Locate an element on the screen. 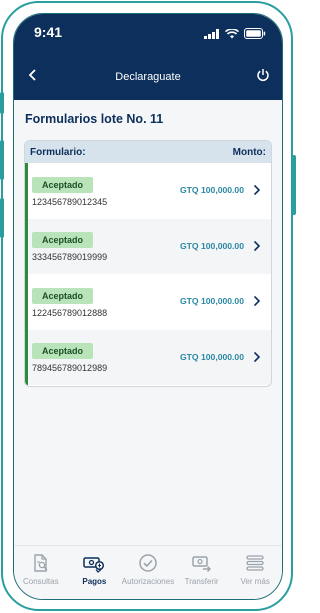  table-row: Aceptado 123456789012345 GTQ 100,000.00 is located at coordinates (148, 191).